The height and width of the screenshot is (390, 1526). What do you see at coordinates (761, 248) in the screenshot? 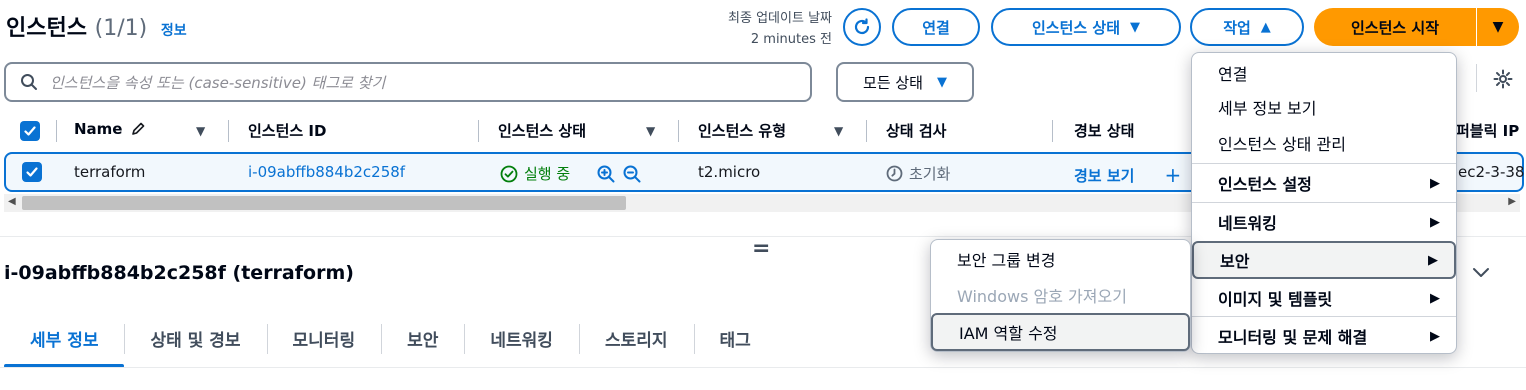
I see `resize-handle-icon: =` at bounding box center [761, 248].